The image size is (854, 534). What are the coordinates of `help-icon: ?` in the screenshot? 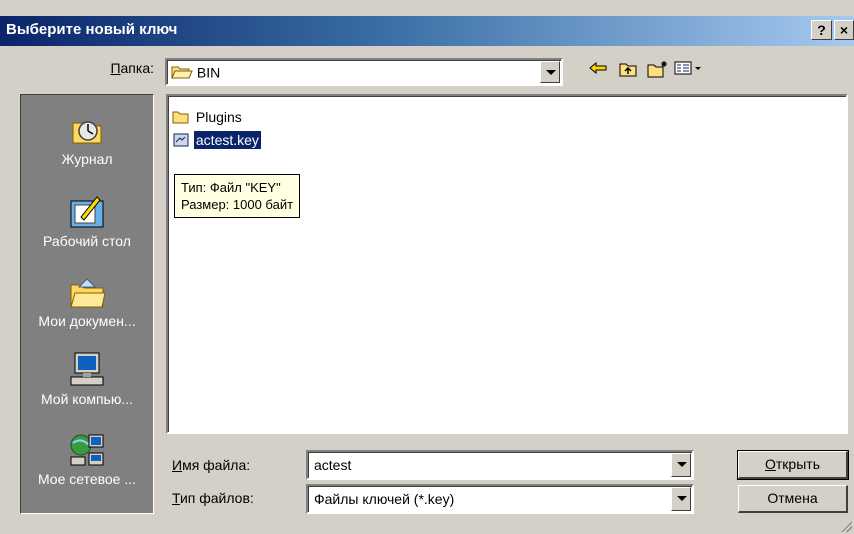 It's located at (821, 30).